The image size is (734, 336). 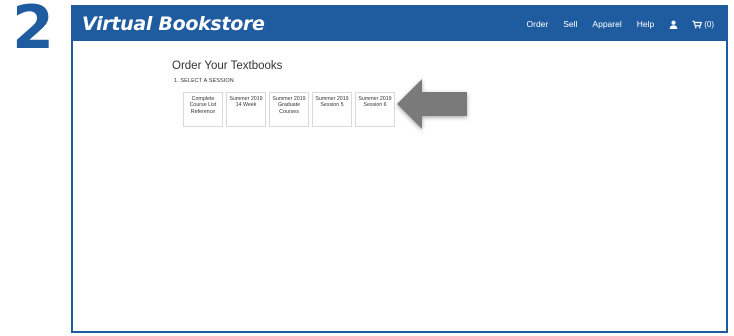 I want to click on session-complete-course-list: Complete Course List Reference, so click(x=203, y=109).